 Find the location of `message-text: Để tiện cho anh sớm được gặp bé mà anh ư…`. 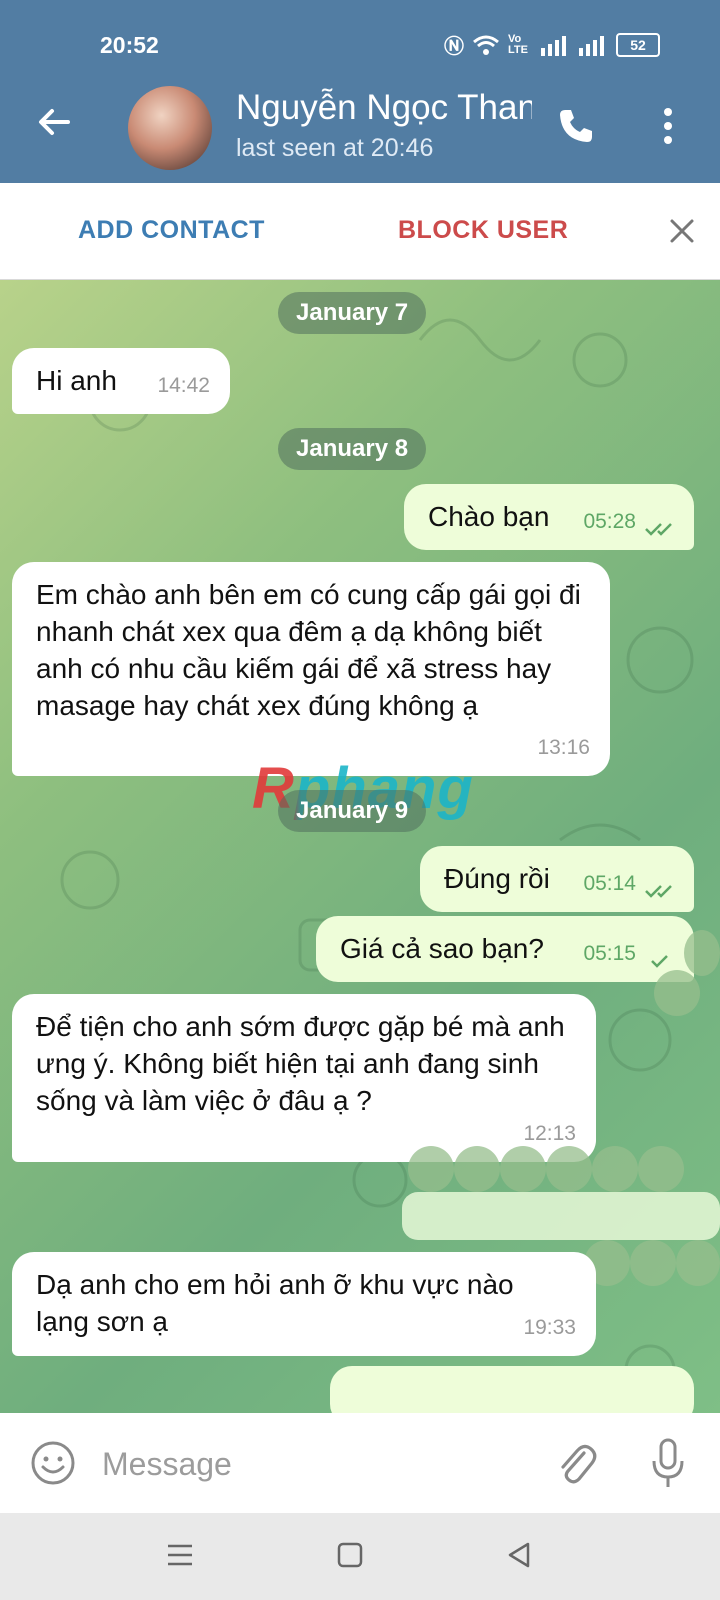

message-text: Để tiện cho anh sớm được gặp bé mà anh ư… is located at coordinates (300, 1063).